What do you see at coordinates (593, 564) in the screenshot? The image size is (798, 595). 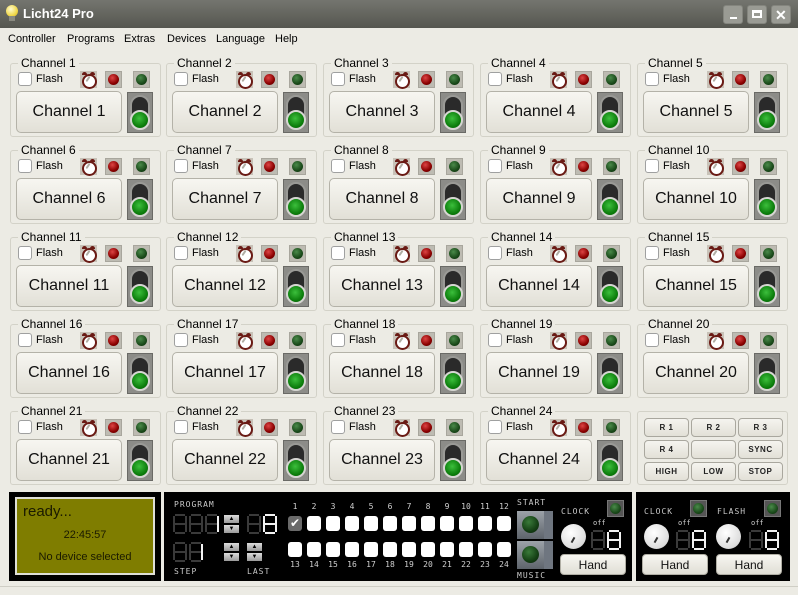 I see `clock-hand-button: Hand` at bounding box center [593, 564].